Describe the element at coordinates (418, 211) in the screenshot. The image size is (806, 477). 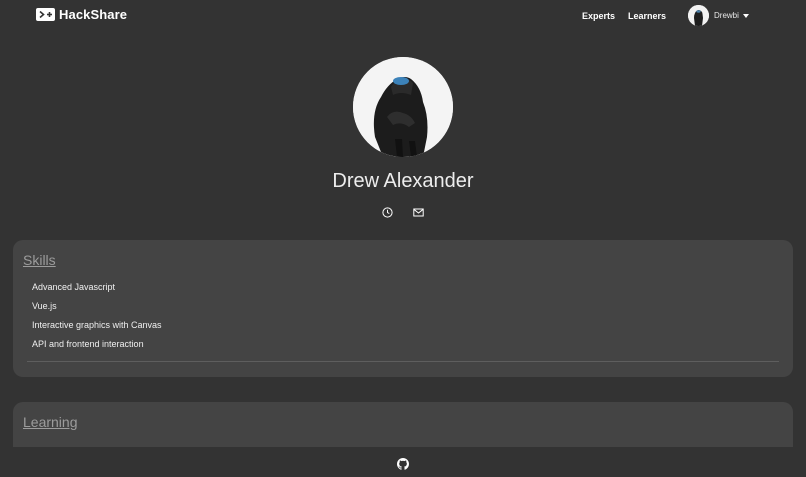
I see `mail-icon` at that location.